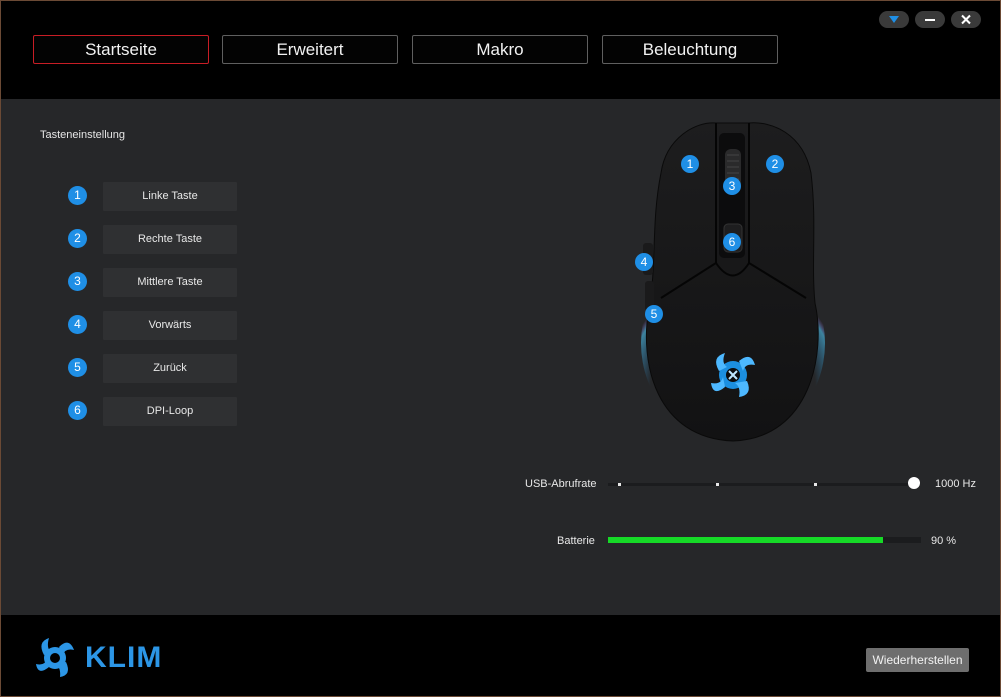 Image resolution: width=1001 pixels, height=697 pixels. What do you see at coordinates (310, 49) in the screenshot?
I see `tab-erweitert: Erweitert` at bounding box center [310, 49].